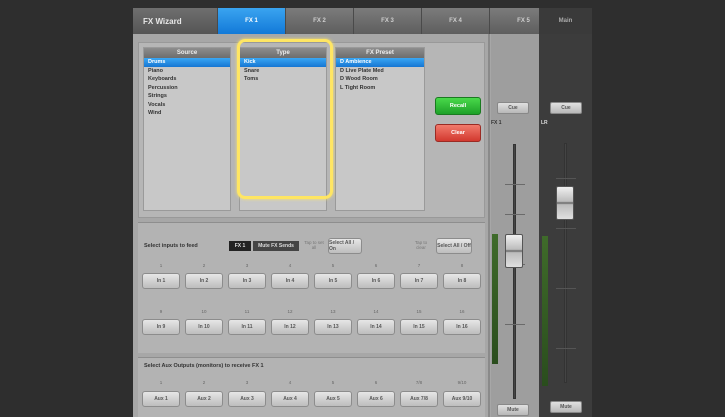  What do you see at coordinates (489, 225) in the screenshot?
I see `strip-divider` at bounding box center [489, 225].